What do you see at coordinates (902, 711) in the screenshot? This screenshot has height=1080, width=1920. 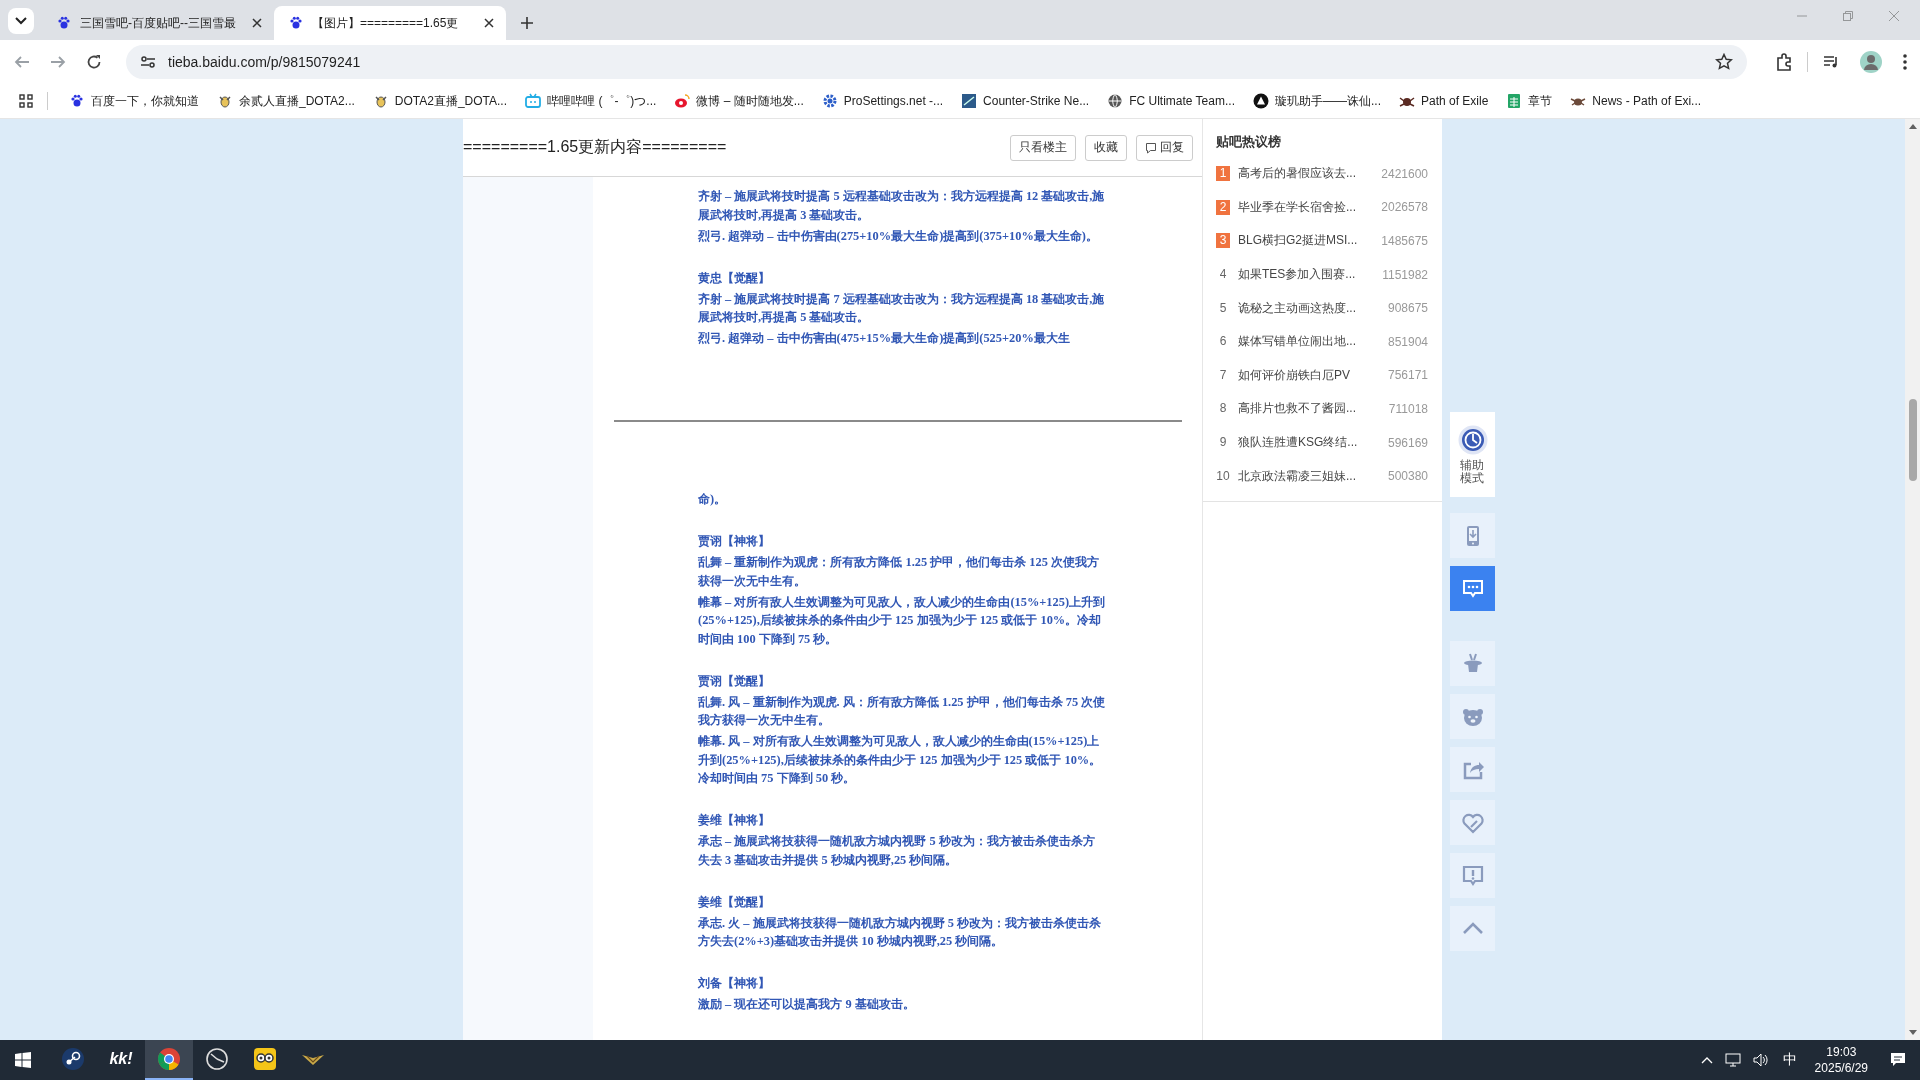 I see `change-text: 乱舞. 风 – 重新制作为观虎. 风：所有敌方降低 1.25 护甲，他们每击杀 75 次使我方获得一次无中生有。` at bounding box center [902, 711].